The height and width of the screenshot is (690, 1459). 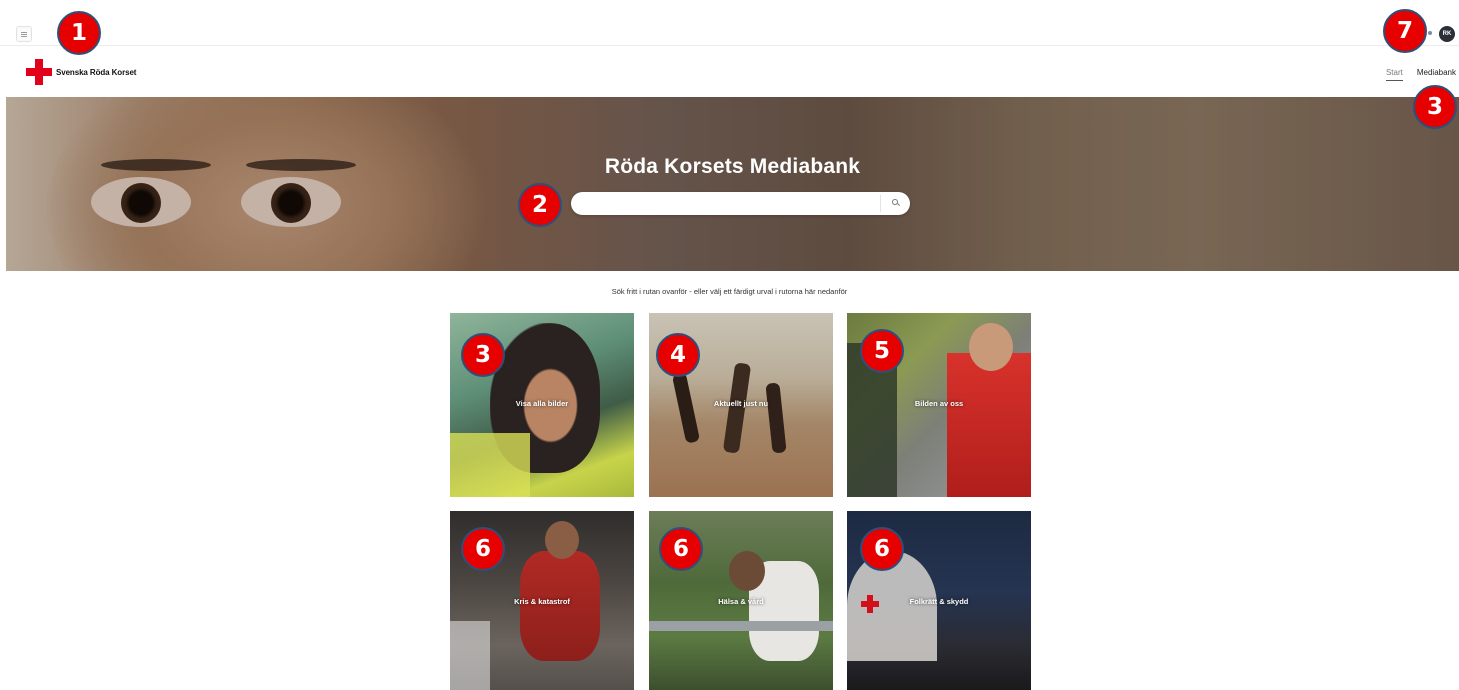 I want to click on main-nav: Start Mediabank, so click(x=1420, y=74).